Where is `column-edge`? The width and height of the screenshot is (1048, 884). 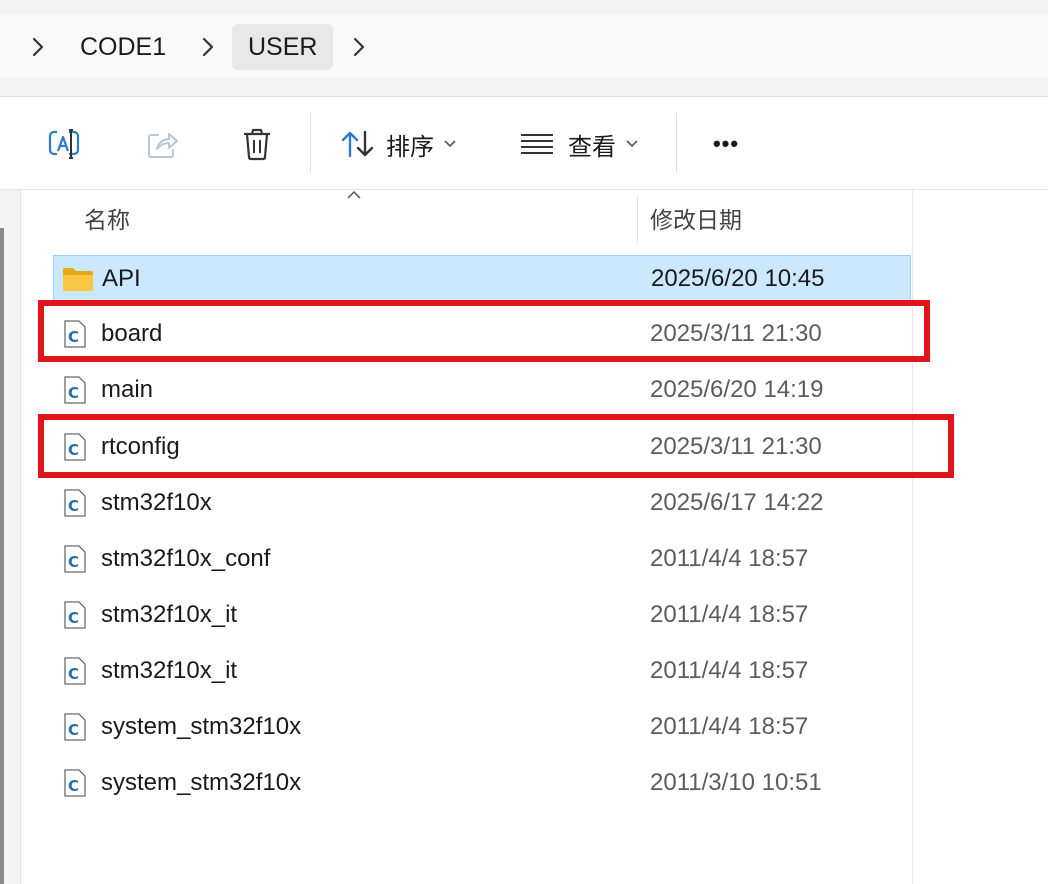 column-edge is located at coordinates (912, 537).